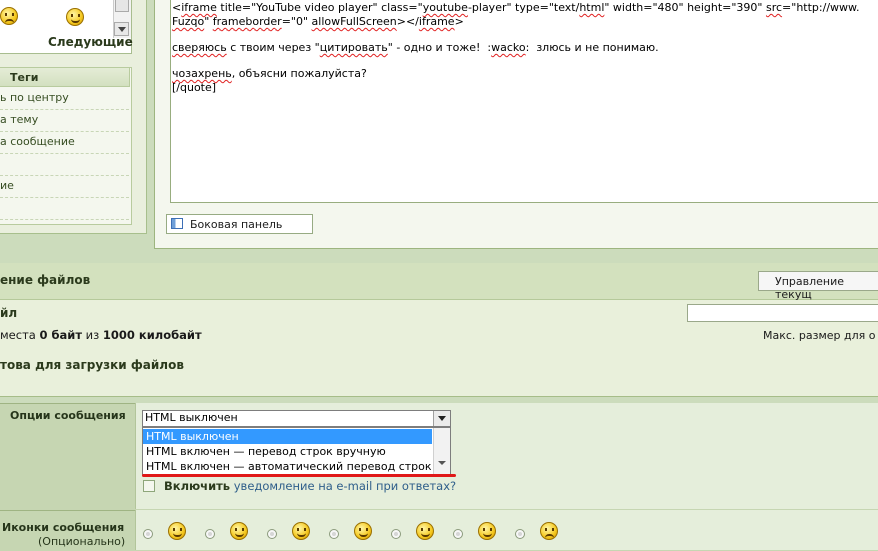 The width and height of the screenshot is (878, 551). I want to click on tags-title: Теги, so click(24, 77).